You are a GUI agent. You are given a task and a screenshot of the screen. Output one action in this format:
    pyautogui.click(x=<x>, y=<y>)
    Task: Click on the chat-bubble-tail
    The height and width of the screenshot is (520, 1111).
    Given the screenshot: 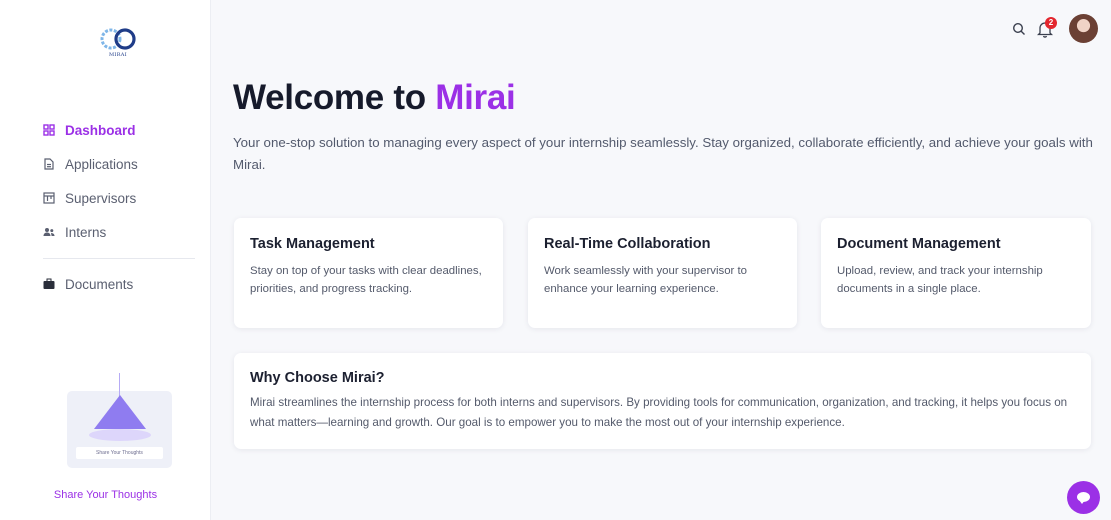 What is the action you would take?
    pyautogui.click(x=1082, y=502)
    